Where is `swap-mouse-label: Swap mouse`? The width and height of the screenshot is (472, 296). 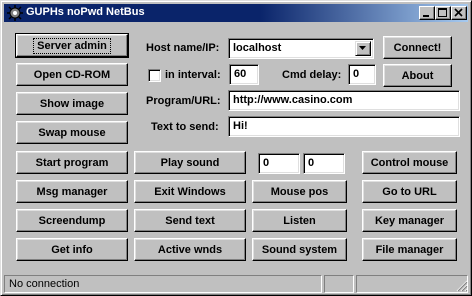 swap-mouse-label: Swap mouse is located at coordinates (72, 132).